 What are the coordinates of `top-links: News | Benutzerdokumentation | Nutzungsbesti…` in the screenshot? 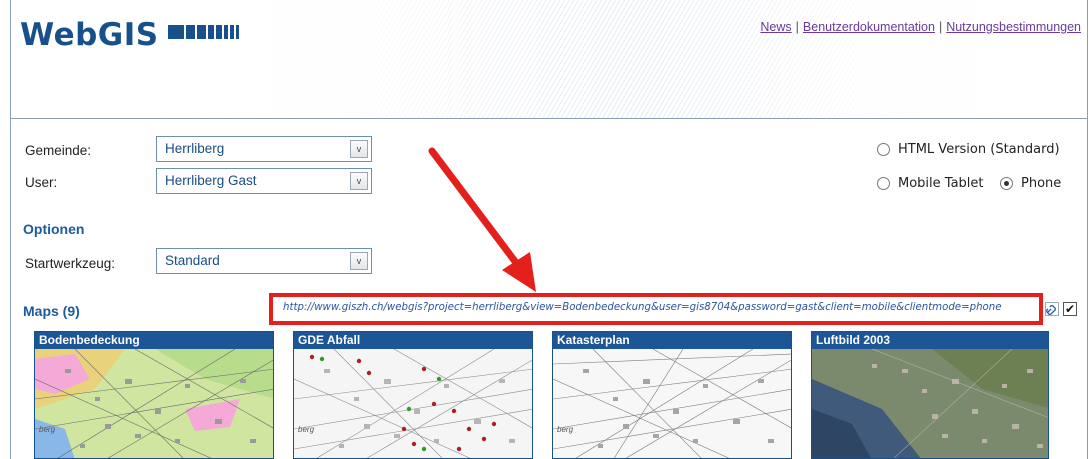 It's located at (920, 27).